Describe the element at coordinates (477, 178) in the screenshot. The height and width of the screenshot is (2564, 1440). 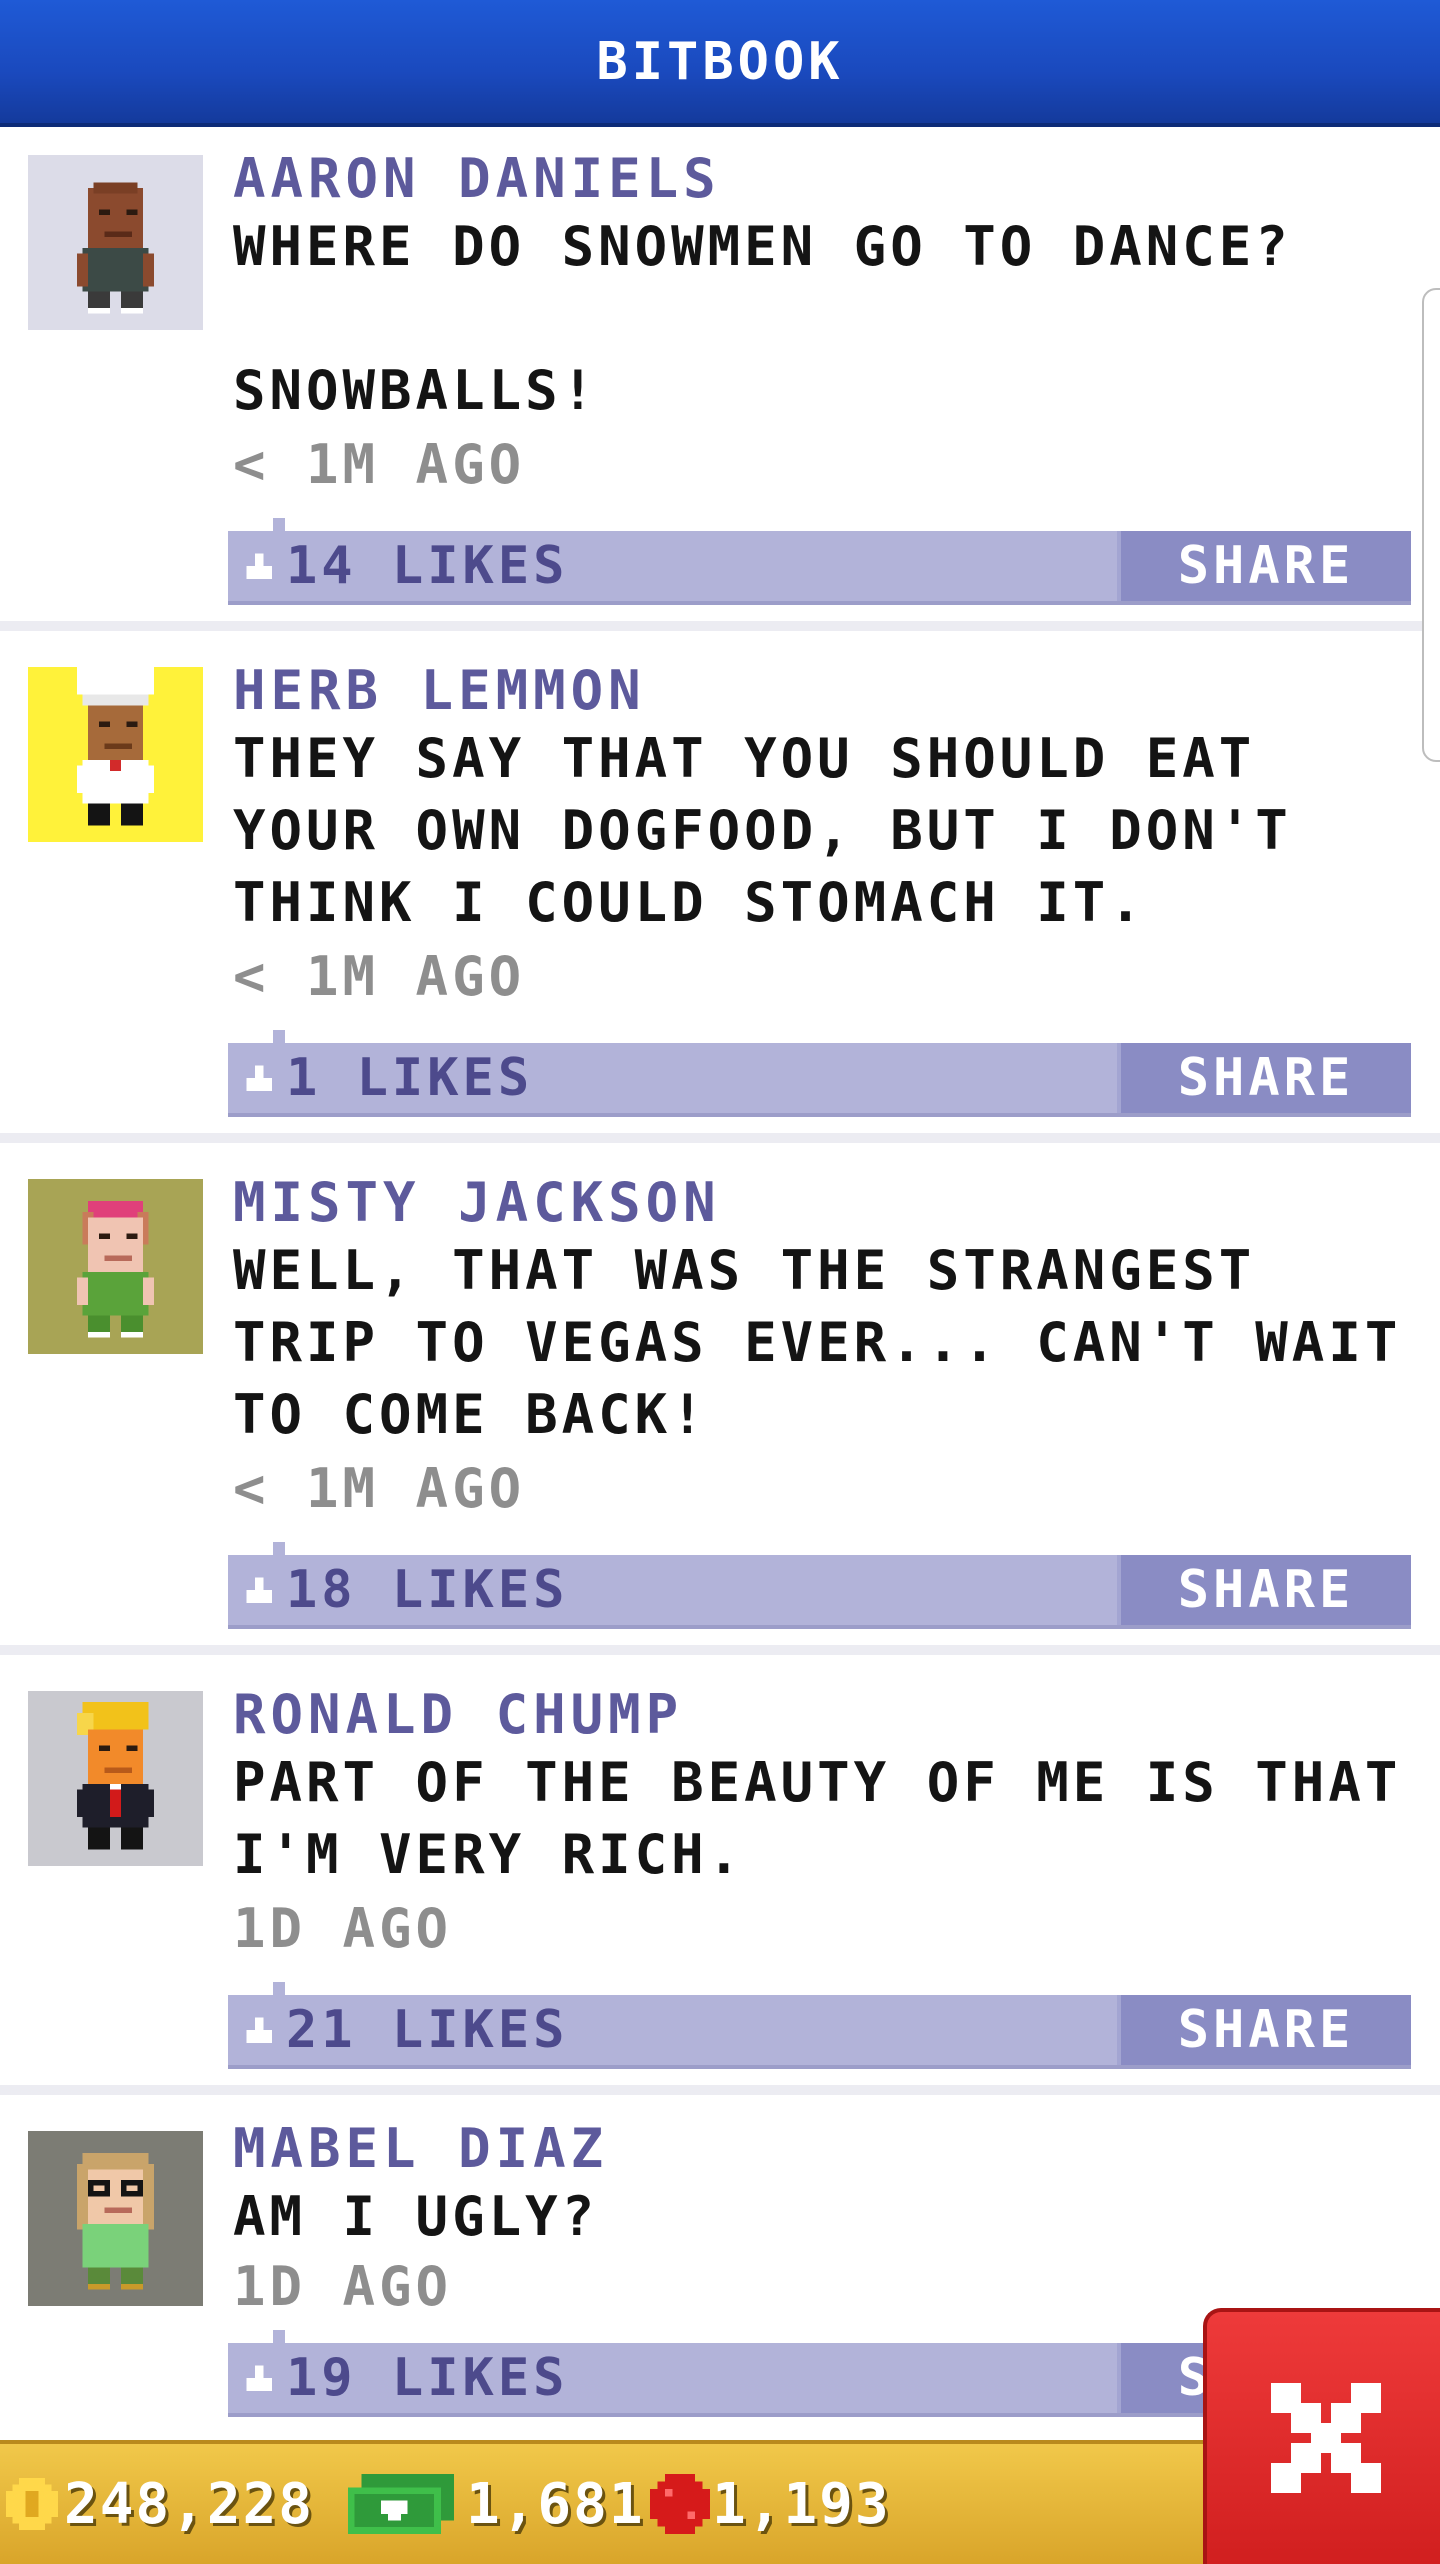
I see `post-author: AARON DANIELS` at that location.